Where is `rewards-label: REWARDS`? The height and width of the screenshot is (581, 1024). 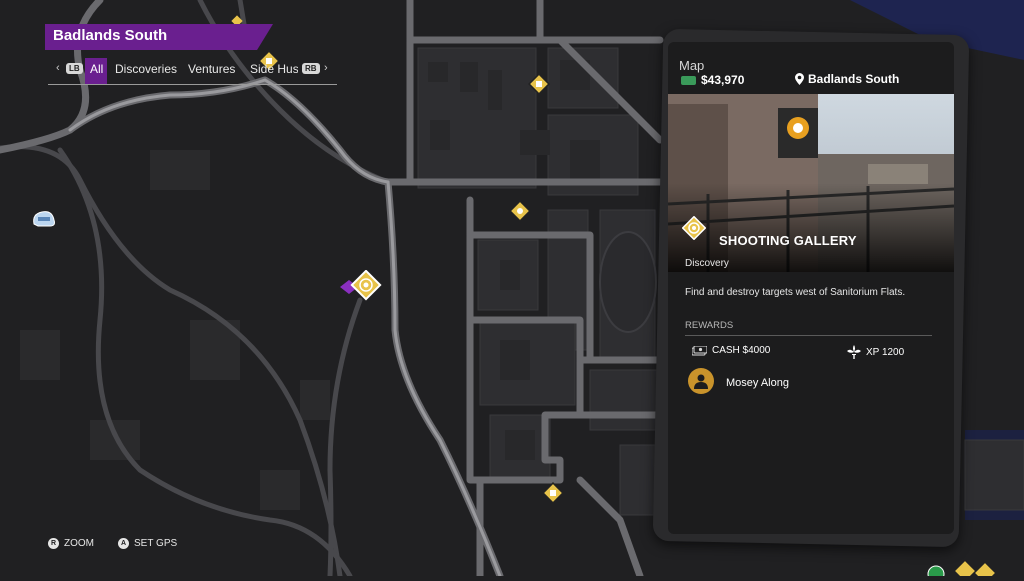
rewards-label: REWARDS is located at coordinates (709, 325).